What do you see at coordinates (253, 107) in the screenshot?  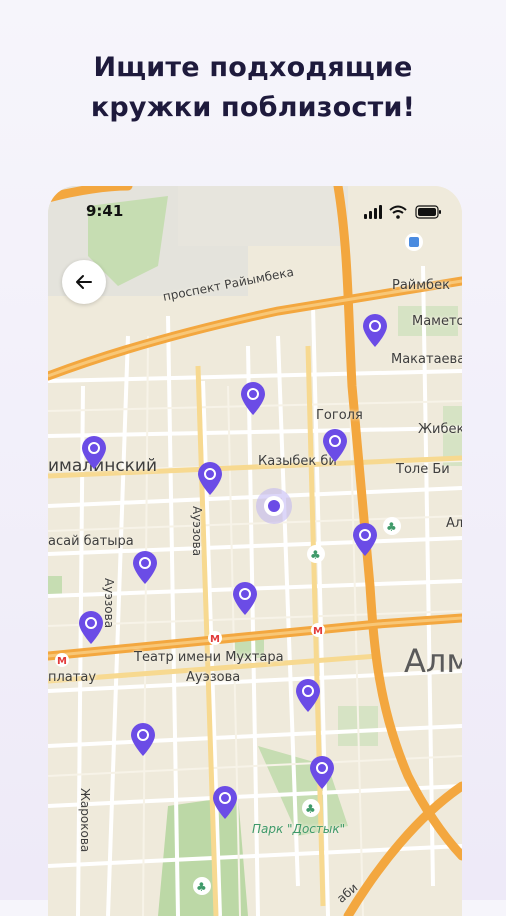 I see `headline-line-2: кружки поблизости!` at bounding box center [253, 107].